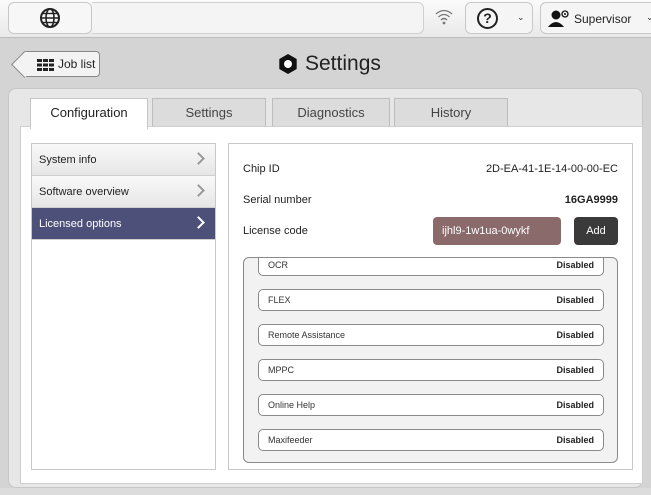 The width and height of the screenshot is (651, 495). What do you see at coordinates (68, 160) in the screenshot?
I see `sidebar-item-label: System info` at bounding box center [68, 160].